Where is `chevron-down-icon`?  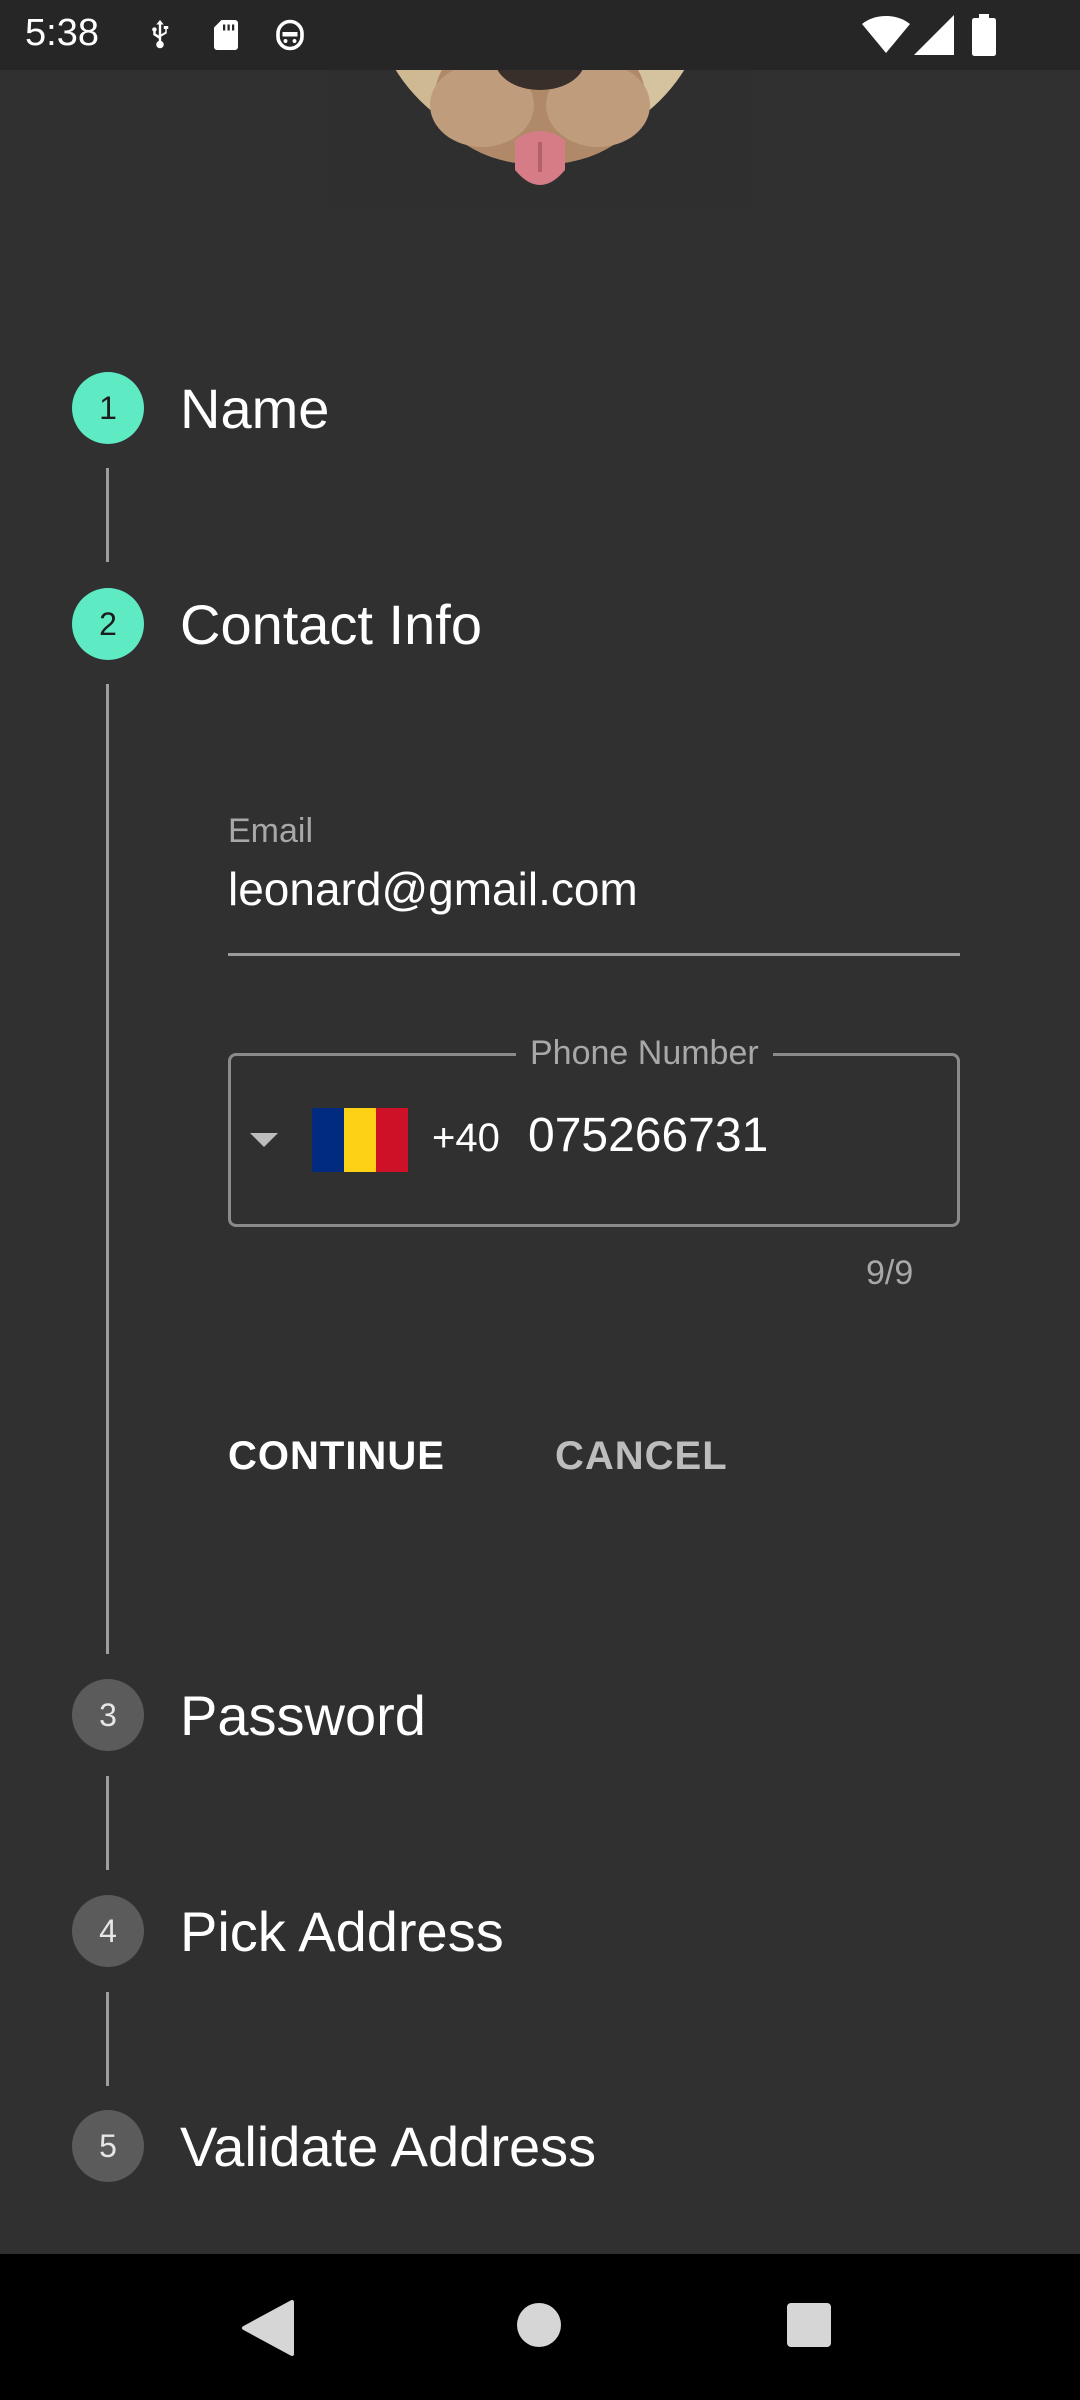
chevron-down-icon is located at coordinates (264, 1140).